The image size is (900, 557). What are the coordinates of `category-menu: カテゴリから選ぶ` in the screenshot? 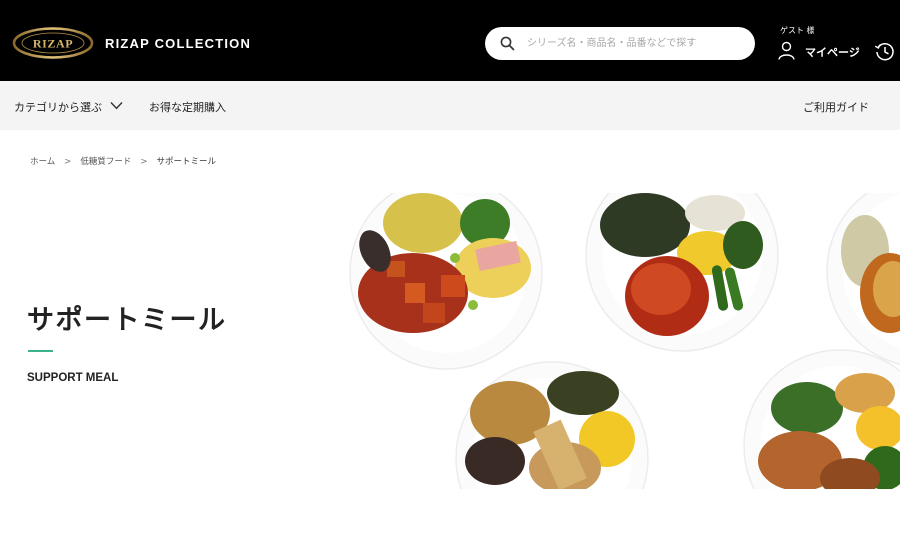 It's located at (58, 107).